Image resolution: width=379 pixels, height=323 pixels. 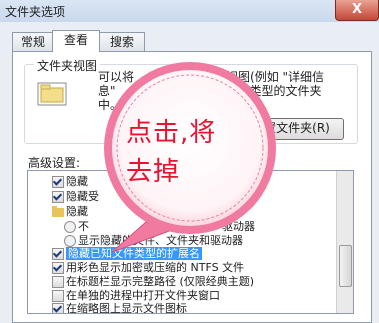 I want to click on folder-icon, so click(x=58, y=211).